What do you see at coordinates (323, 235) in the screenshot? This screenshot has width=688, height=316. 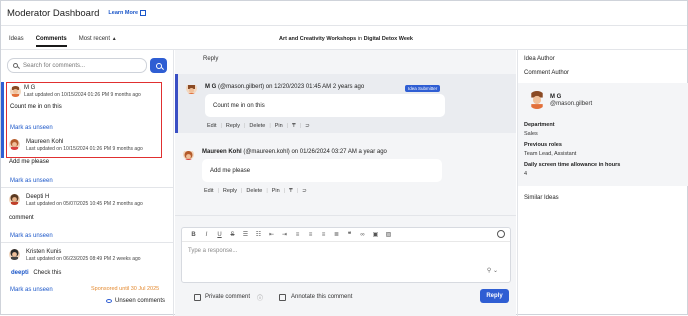 I see `align-right-icon: ≡` at bounding box center [323, 235].